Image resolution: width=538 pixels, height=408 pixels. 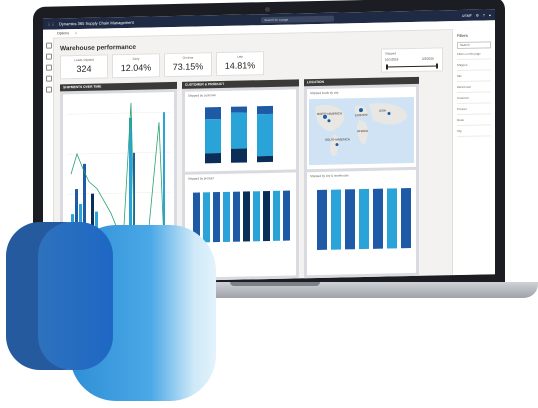 I want to click on chart-title: Shipped by city & warehouse, so click(x=329, y=176).